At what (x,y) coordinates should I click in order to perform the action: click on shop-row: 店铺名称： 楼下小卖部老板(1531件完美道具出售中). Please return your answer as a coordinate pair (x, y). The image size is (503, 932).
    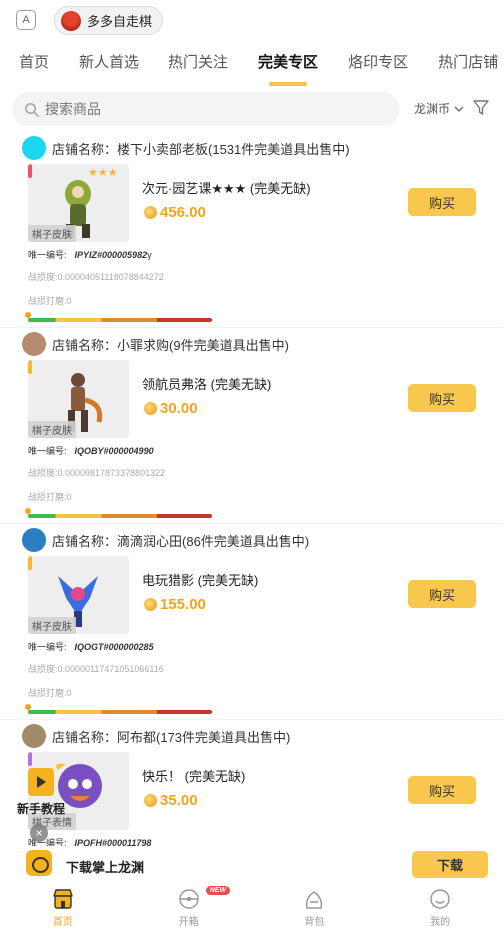
    Looking at the image, I should click on (186, 148).